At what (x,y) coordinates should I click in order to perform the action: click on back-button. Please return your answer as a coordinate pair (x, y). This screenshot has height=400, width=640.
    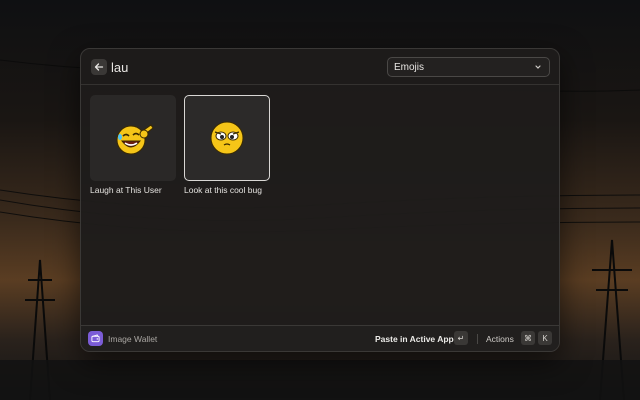
    Looking at the image, I should click on (99, 67).